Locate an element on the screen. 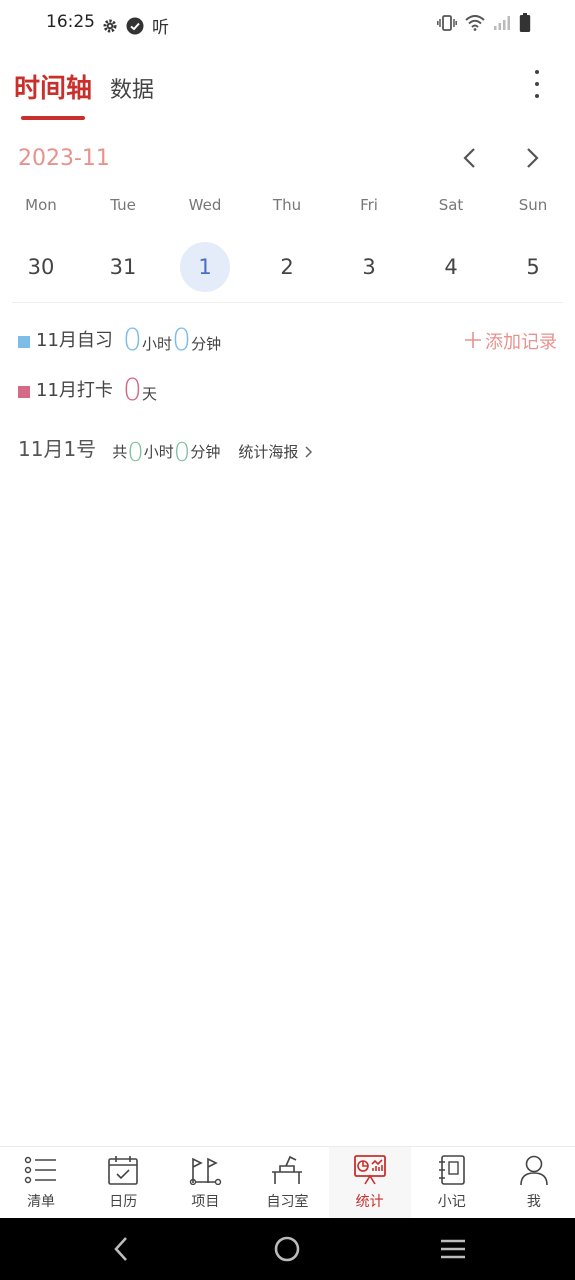  checkin-days: 0 is located at coordinates (132, 390).